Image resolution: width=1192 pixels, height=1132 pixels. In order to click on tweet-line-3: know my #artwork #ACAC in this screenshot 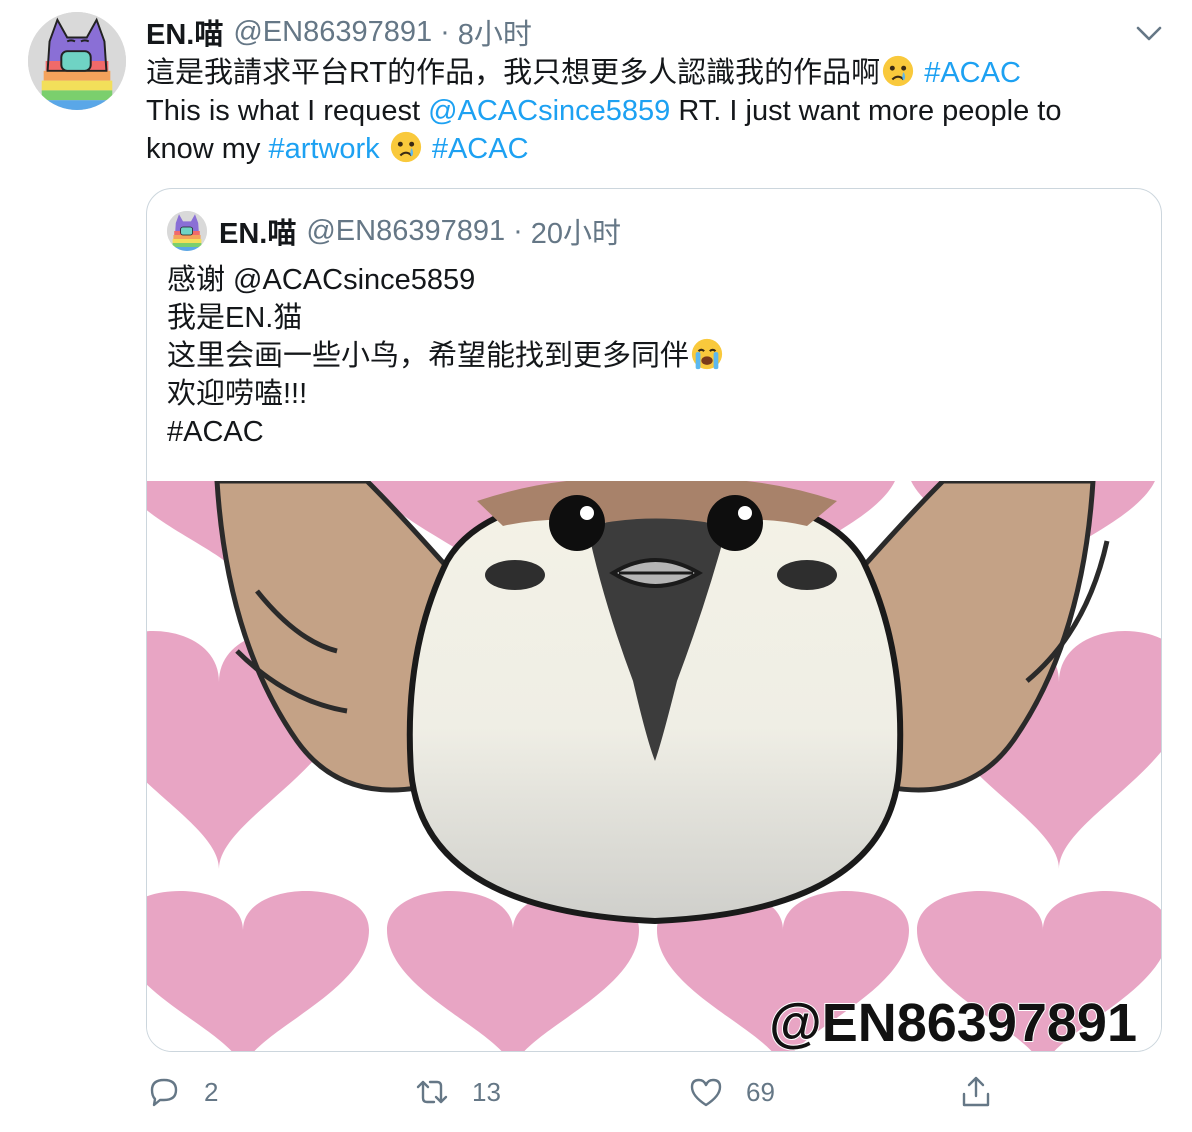, I will do `click(646, 149)`.